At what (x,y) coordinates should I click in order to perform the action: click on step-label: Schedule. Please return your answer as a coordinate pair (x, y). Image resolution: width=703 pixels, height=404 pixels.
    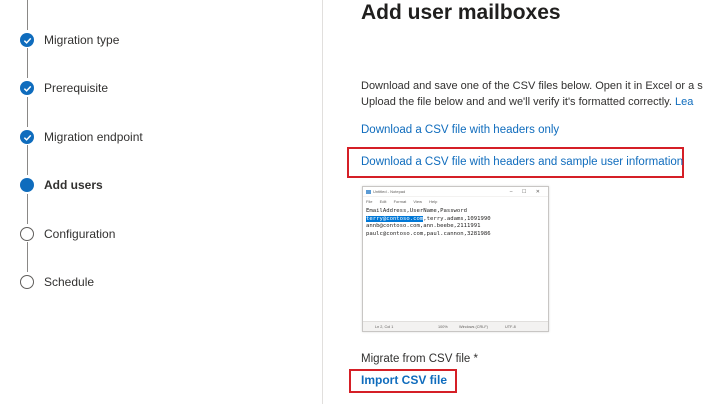
    Looking at the image, I should click on (69, 282).